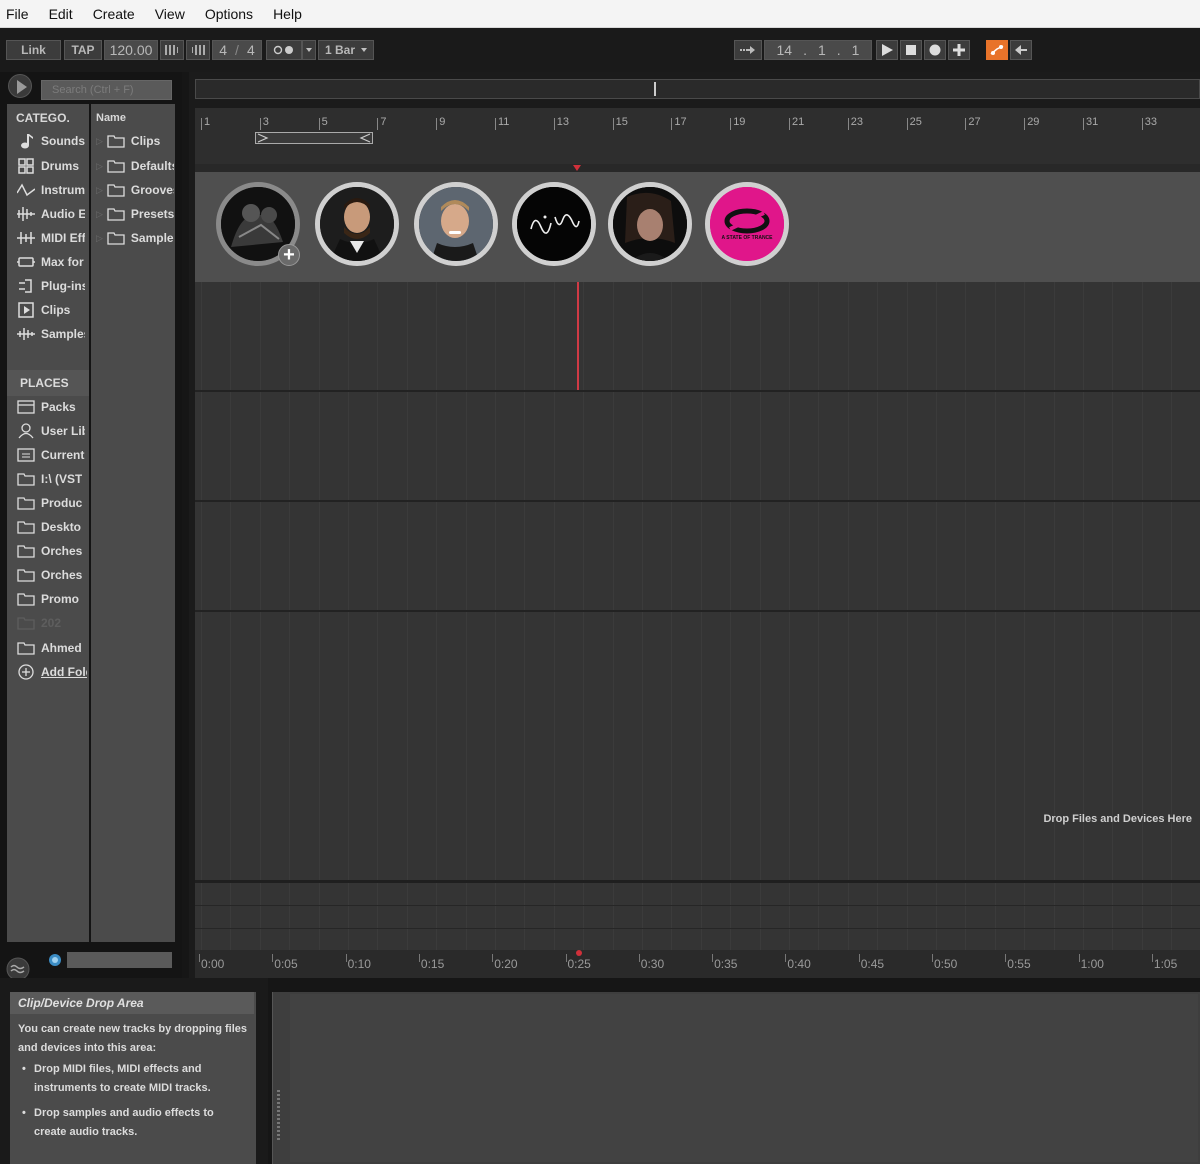 The image size is (1200, 1164). What do you see at coordinates (1151, 122) in the screenshot?
I see `bar-tick-label: 33` at bounding box center [1151, 122].